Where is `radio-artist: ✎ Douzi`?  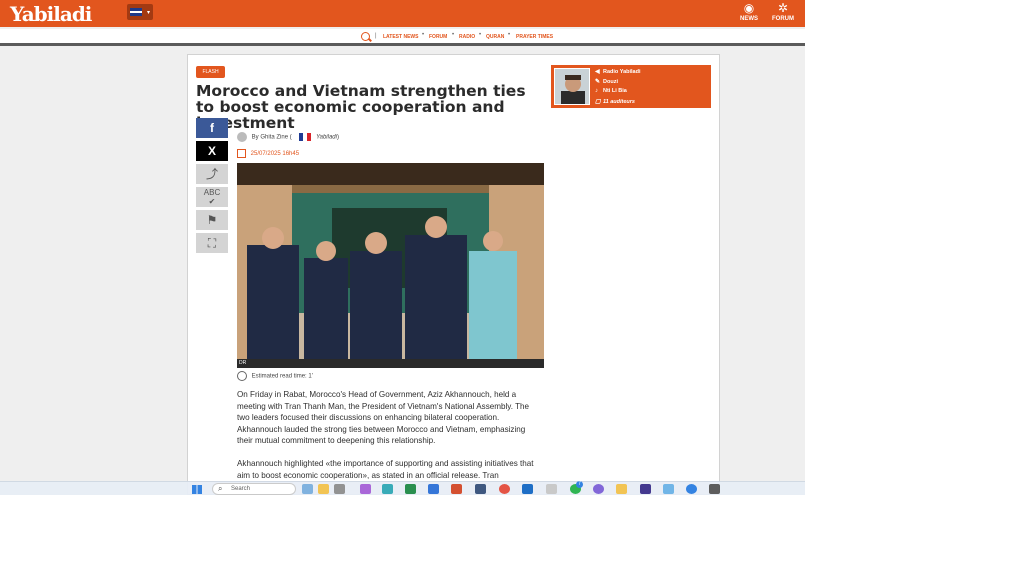
radio-artist: ✎ Douzi is located at coordinates (606, 81).